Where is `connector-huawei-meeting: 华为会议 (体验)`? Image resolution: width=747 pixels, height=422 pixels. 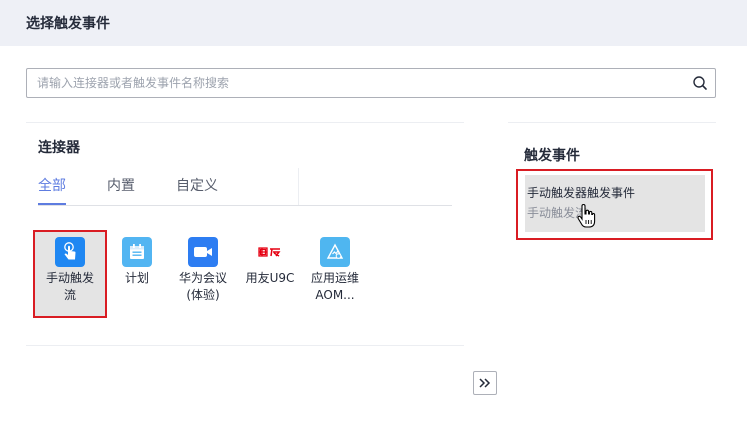 connector-huawei-meeting: 华为会议 (体验) is located at coordinates (203, 274).